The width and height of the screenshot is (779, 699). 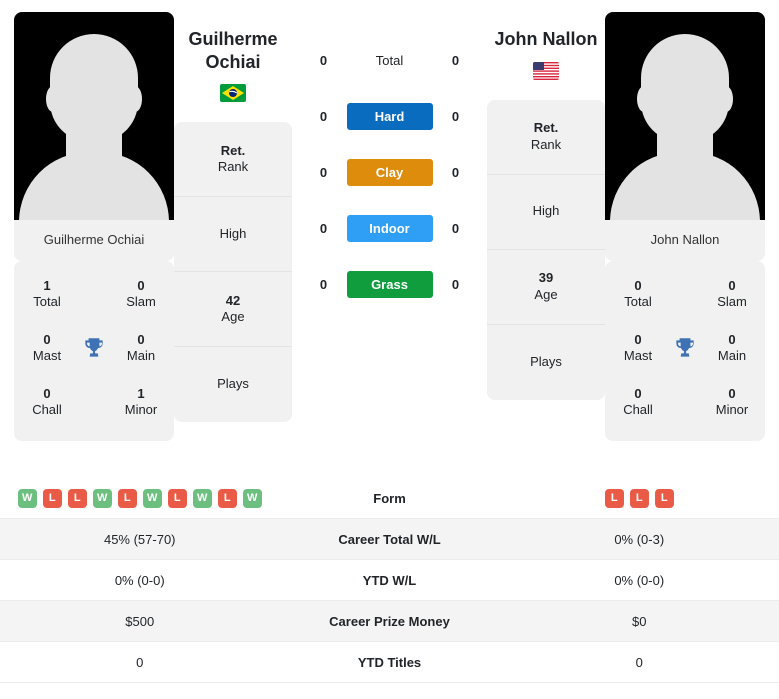 I want to click on right-titles-total-label: Total, so click(x=638, y=301).